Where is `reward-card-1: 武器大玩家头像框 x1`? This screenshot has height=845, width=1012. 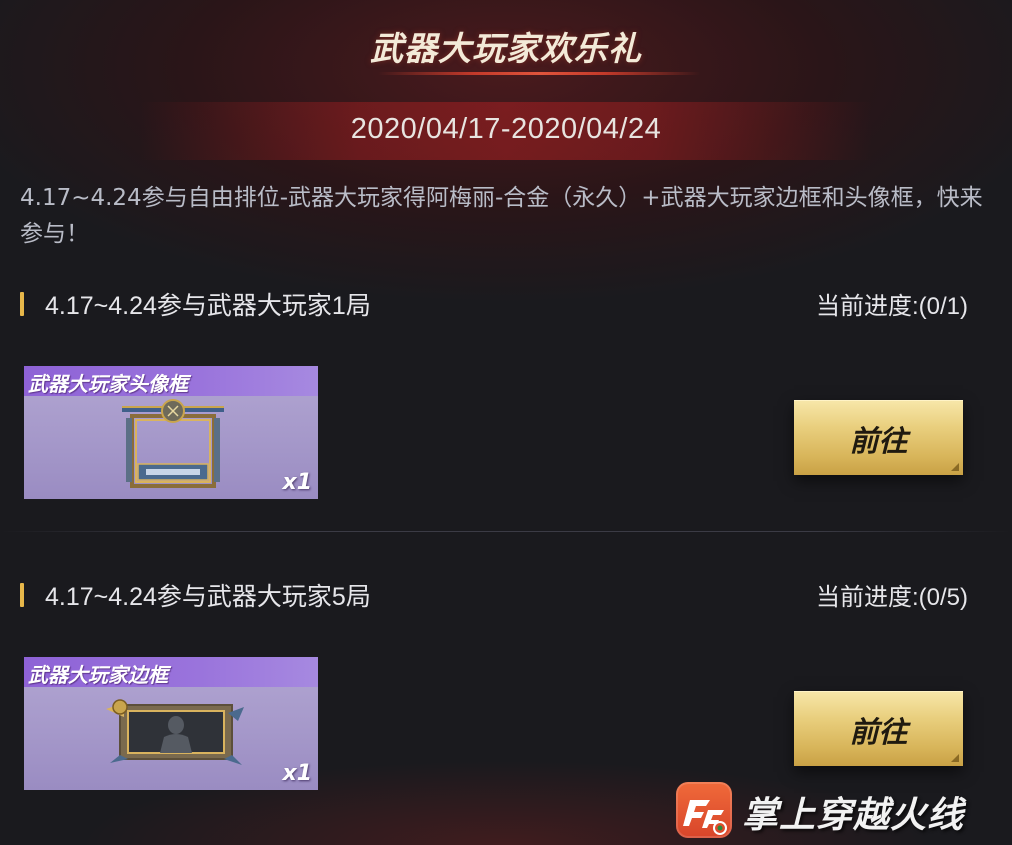
reward-card-1: 武器大玩家头像框 x1 is located at coordinates (171, 432).